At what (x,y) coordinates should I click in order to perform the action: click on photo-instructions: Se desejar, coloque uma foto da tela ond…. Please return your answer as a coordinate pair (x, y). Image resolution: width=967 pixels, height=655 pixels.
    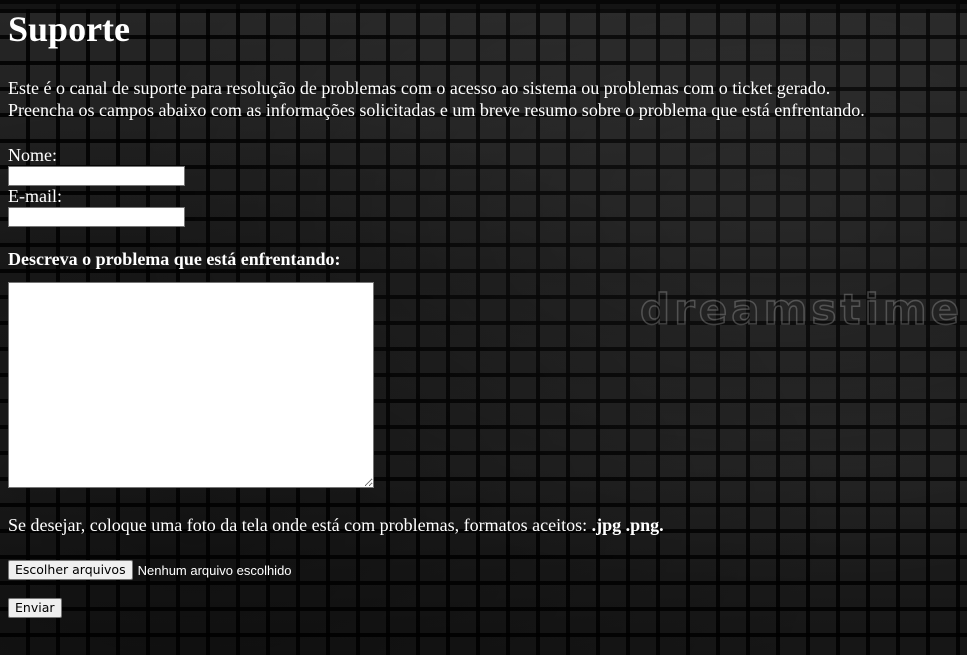
    Looking at the image, I should click on (483, 525).